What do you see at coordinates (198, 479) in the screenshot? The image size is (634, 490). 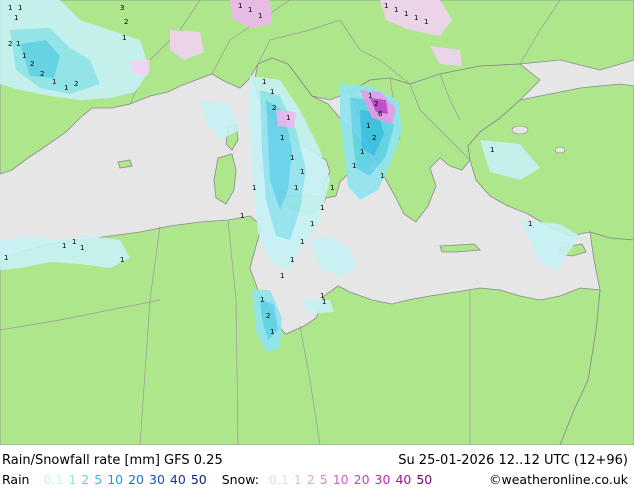 I see `rain-scale-value: 50` at bounding box center [198, 479].